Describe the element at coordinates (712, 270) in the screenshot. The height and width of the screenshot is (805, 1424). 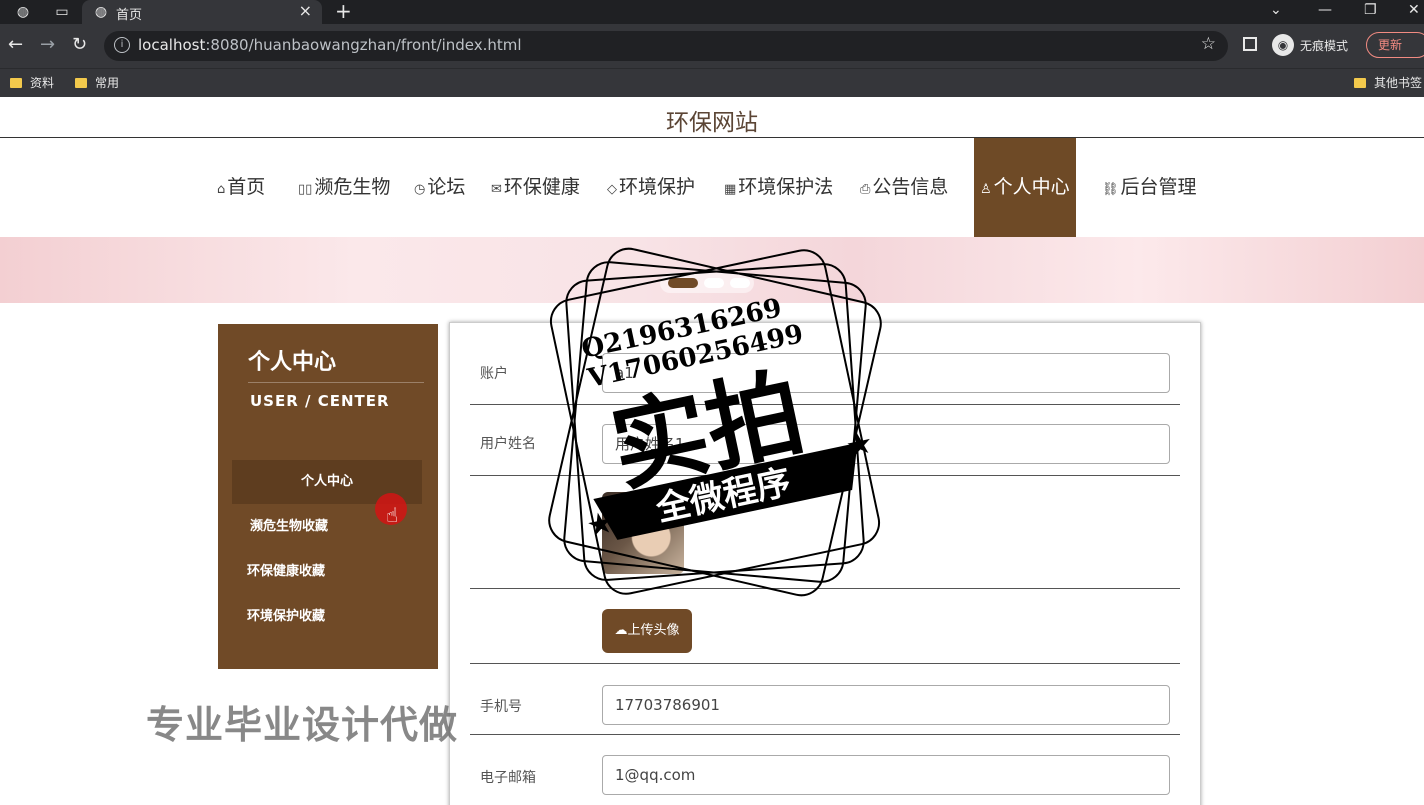
I see `banner-carousel` at that location.